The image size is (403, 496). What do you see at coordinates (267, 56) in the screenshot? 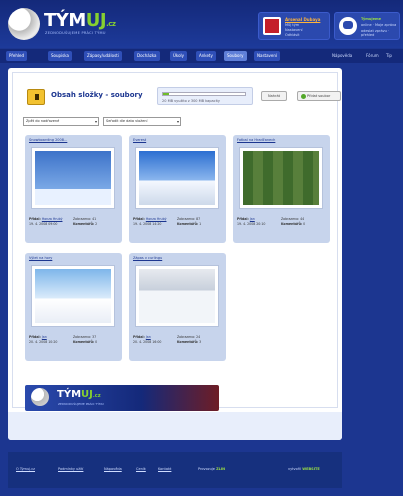
I see `nav-item-settings: Nastavení` at bounding box center [267, 56].